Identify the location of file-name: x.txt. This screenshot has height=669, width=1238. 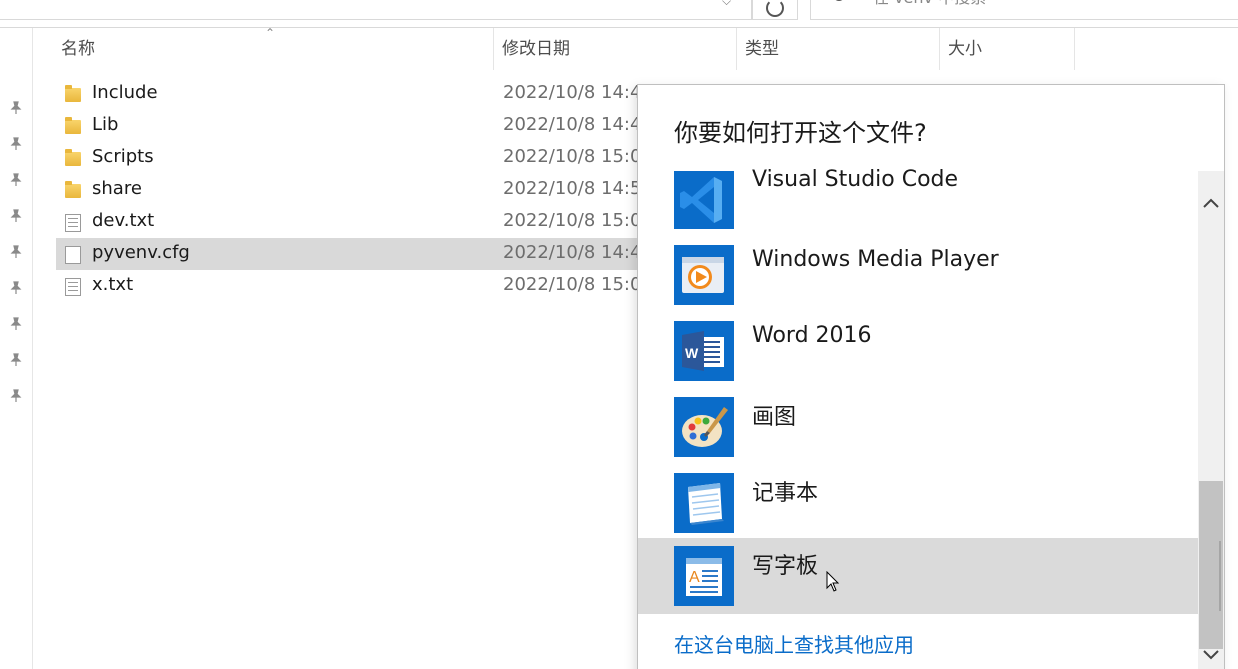
(113, 284).